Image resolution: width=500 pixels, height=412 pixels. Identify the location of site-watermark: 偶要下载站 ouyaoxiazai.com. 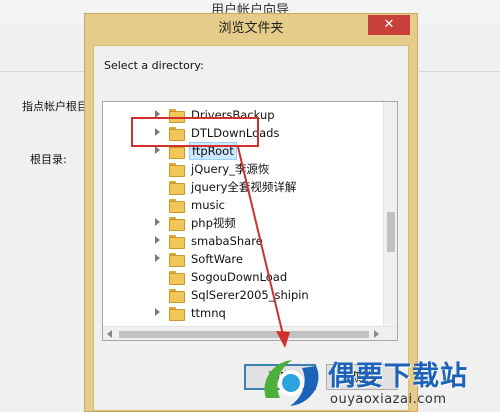
(379, 382).